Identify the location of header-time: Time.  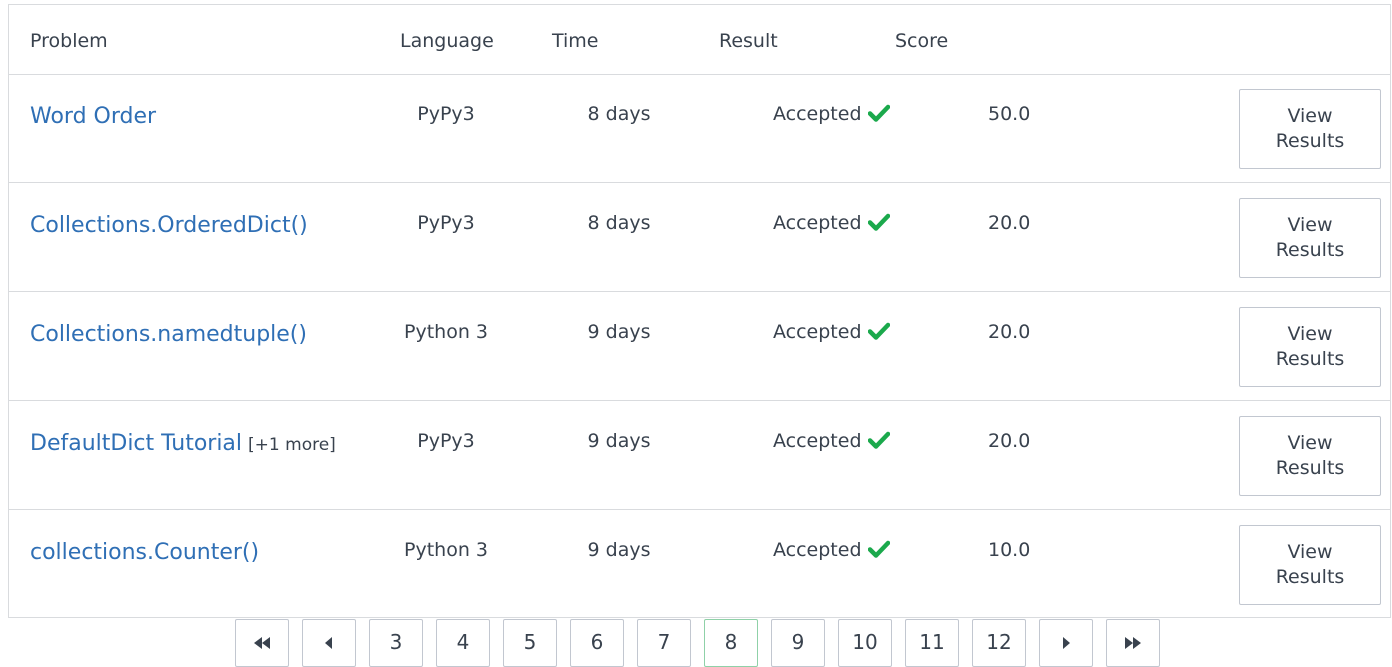
(575, 41).